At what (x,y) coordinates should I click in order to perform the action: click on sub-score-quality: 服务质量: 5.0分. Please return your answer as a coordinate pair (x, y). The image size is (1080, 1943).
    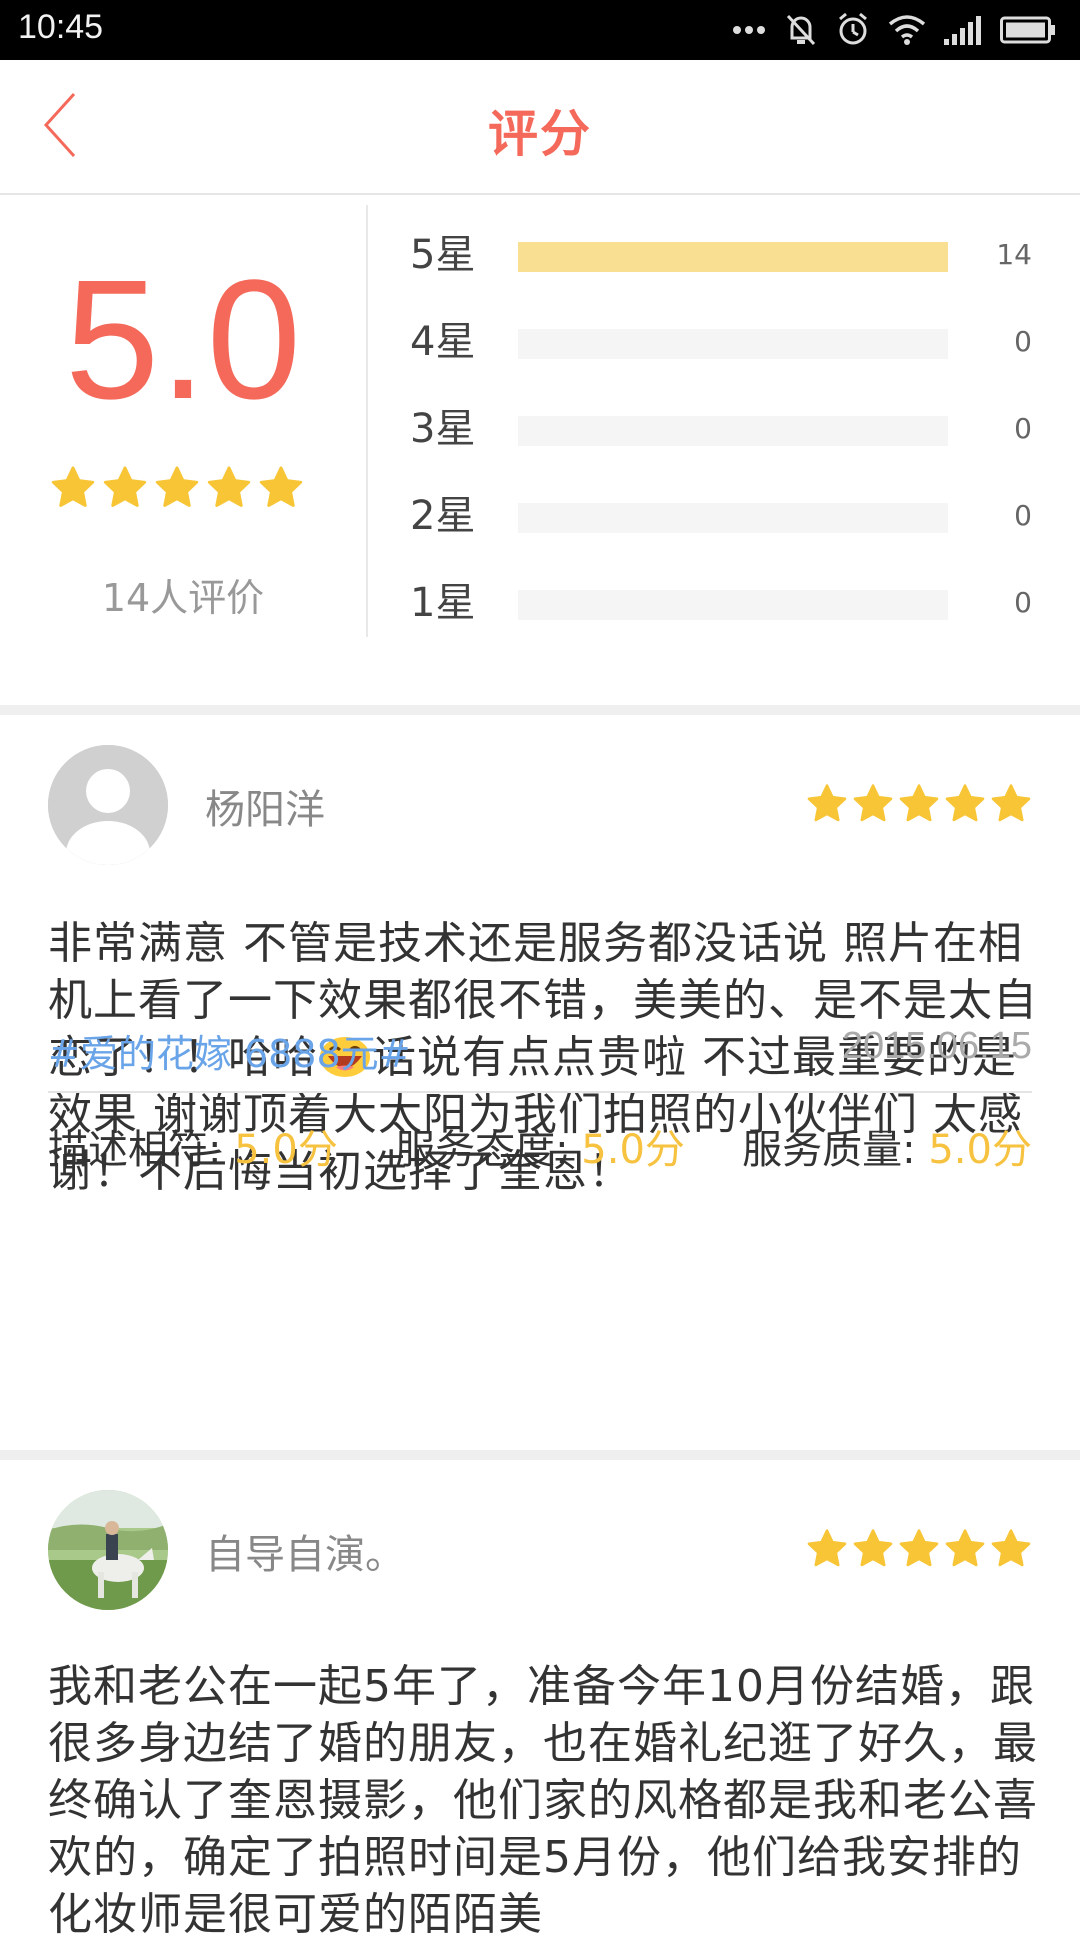
    Looking at the image, I should click on (887, 1146).